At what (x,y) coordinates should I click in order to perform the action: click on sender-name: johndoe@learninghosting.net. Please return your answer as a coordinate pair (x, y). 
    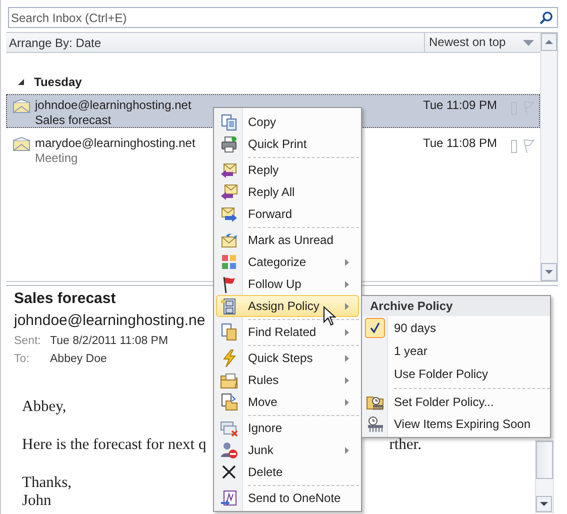
    Looking at the image, I should click on (113, 105).